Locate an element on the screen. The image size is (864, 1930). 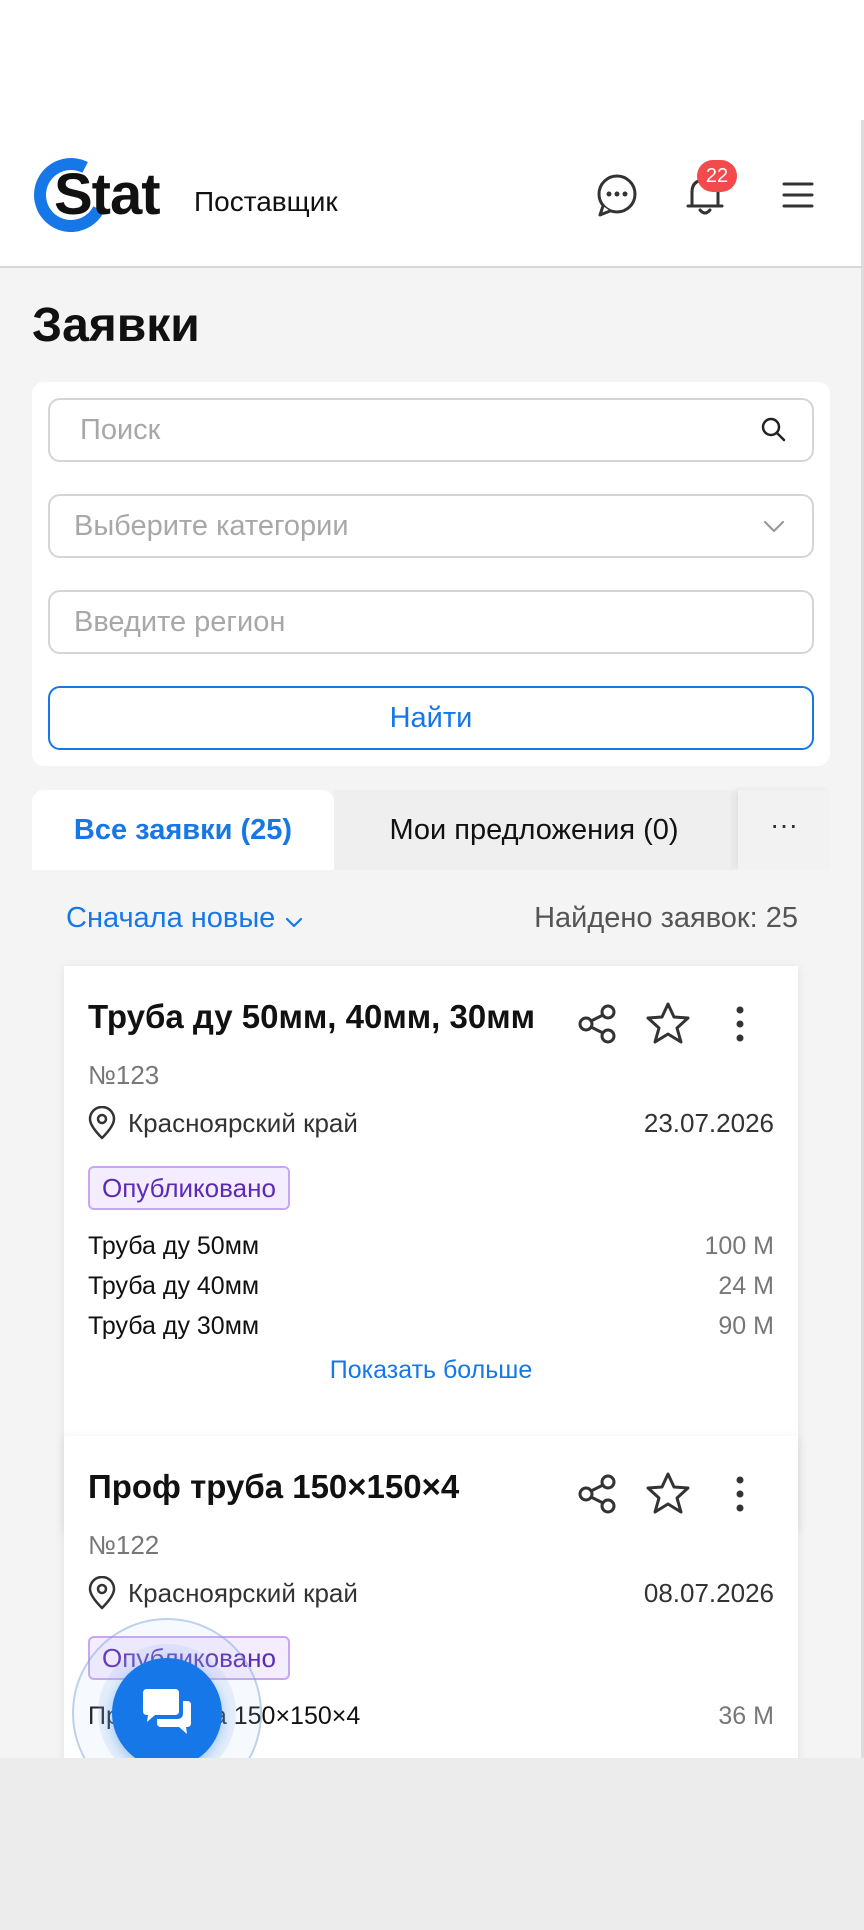
item-name: Труба ду 40мм is located at coordinates (174, 1286).